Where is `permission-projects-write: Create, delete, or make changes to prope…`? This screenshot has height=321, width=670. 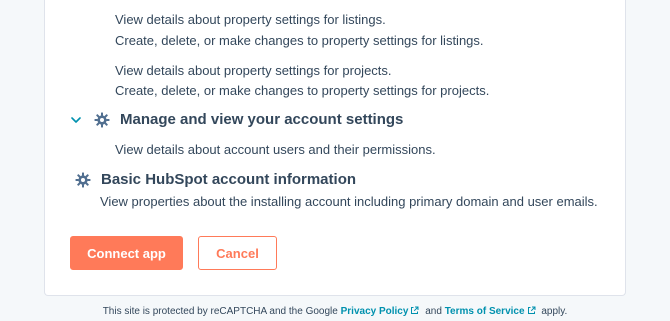
permission-projects-write: Create, delete, or make changes to prope… is located at coordinates (302, 90).